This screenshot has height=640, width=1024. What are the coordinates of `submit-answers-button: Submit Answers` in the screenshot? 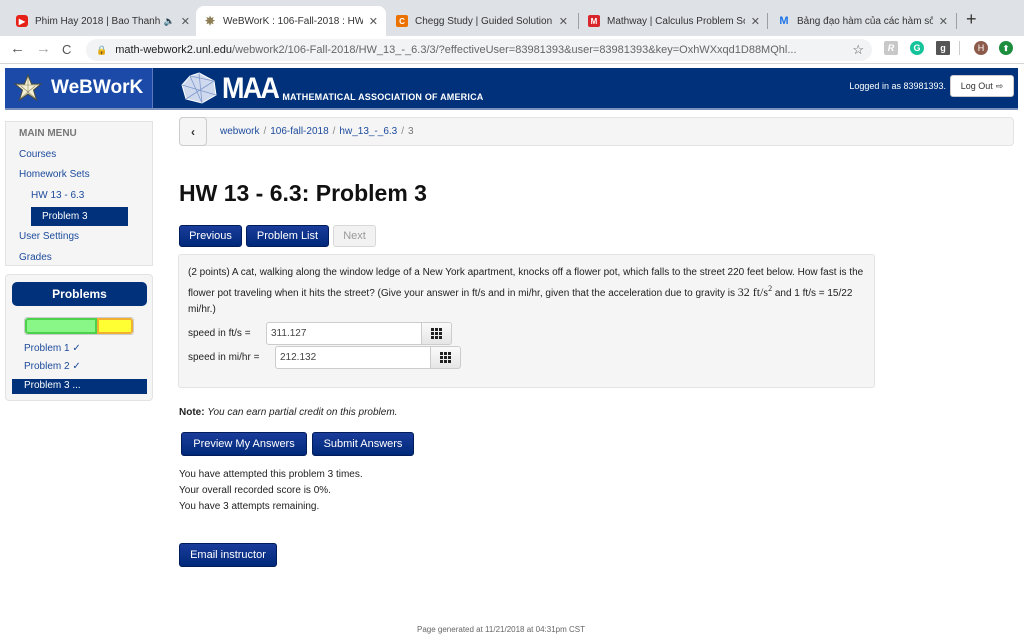 It's located at (363, 444).